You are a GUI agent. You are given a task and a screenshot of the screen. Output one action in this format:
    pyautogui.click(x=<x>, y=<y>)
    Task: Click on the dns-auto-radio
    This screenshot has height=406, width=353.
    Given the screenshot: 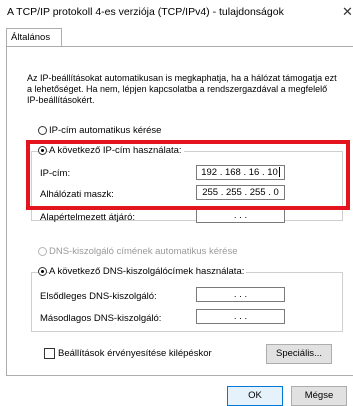 What is the action you would take?
    pyautogui.click(x=42, y=251)
    